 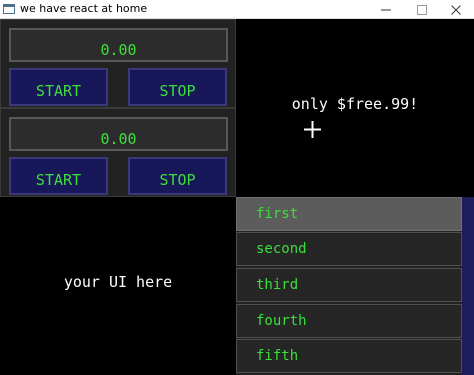 I want to click on crosshair-cursor-icon, so click(x=312, y=129).